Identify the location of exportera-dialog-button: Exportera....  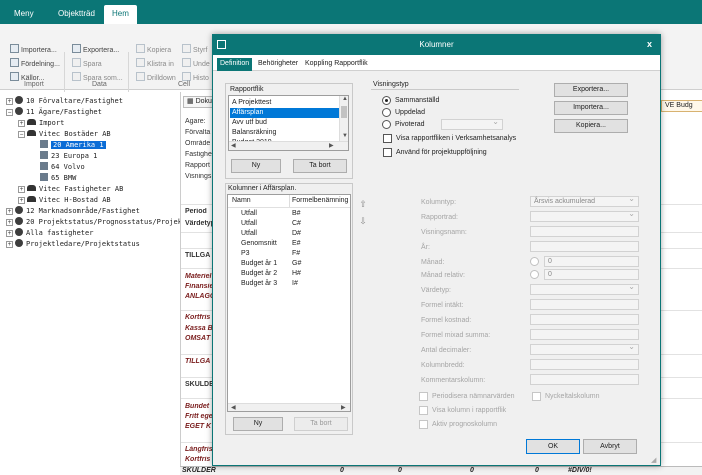
(591, 90).